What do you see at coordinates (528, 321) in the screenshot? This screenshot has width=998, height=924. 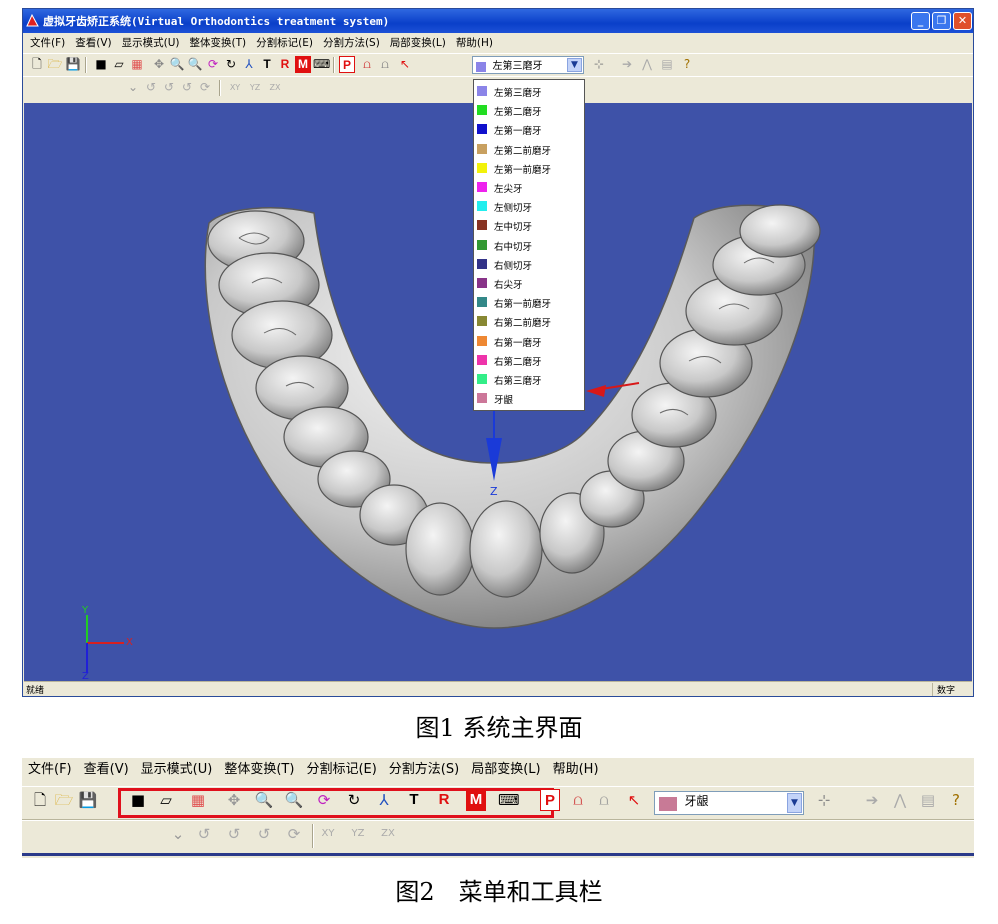 I see `tooth-list-item: 右第二前磨牙` at bounding box center [528, 321].